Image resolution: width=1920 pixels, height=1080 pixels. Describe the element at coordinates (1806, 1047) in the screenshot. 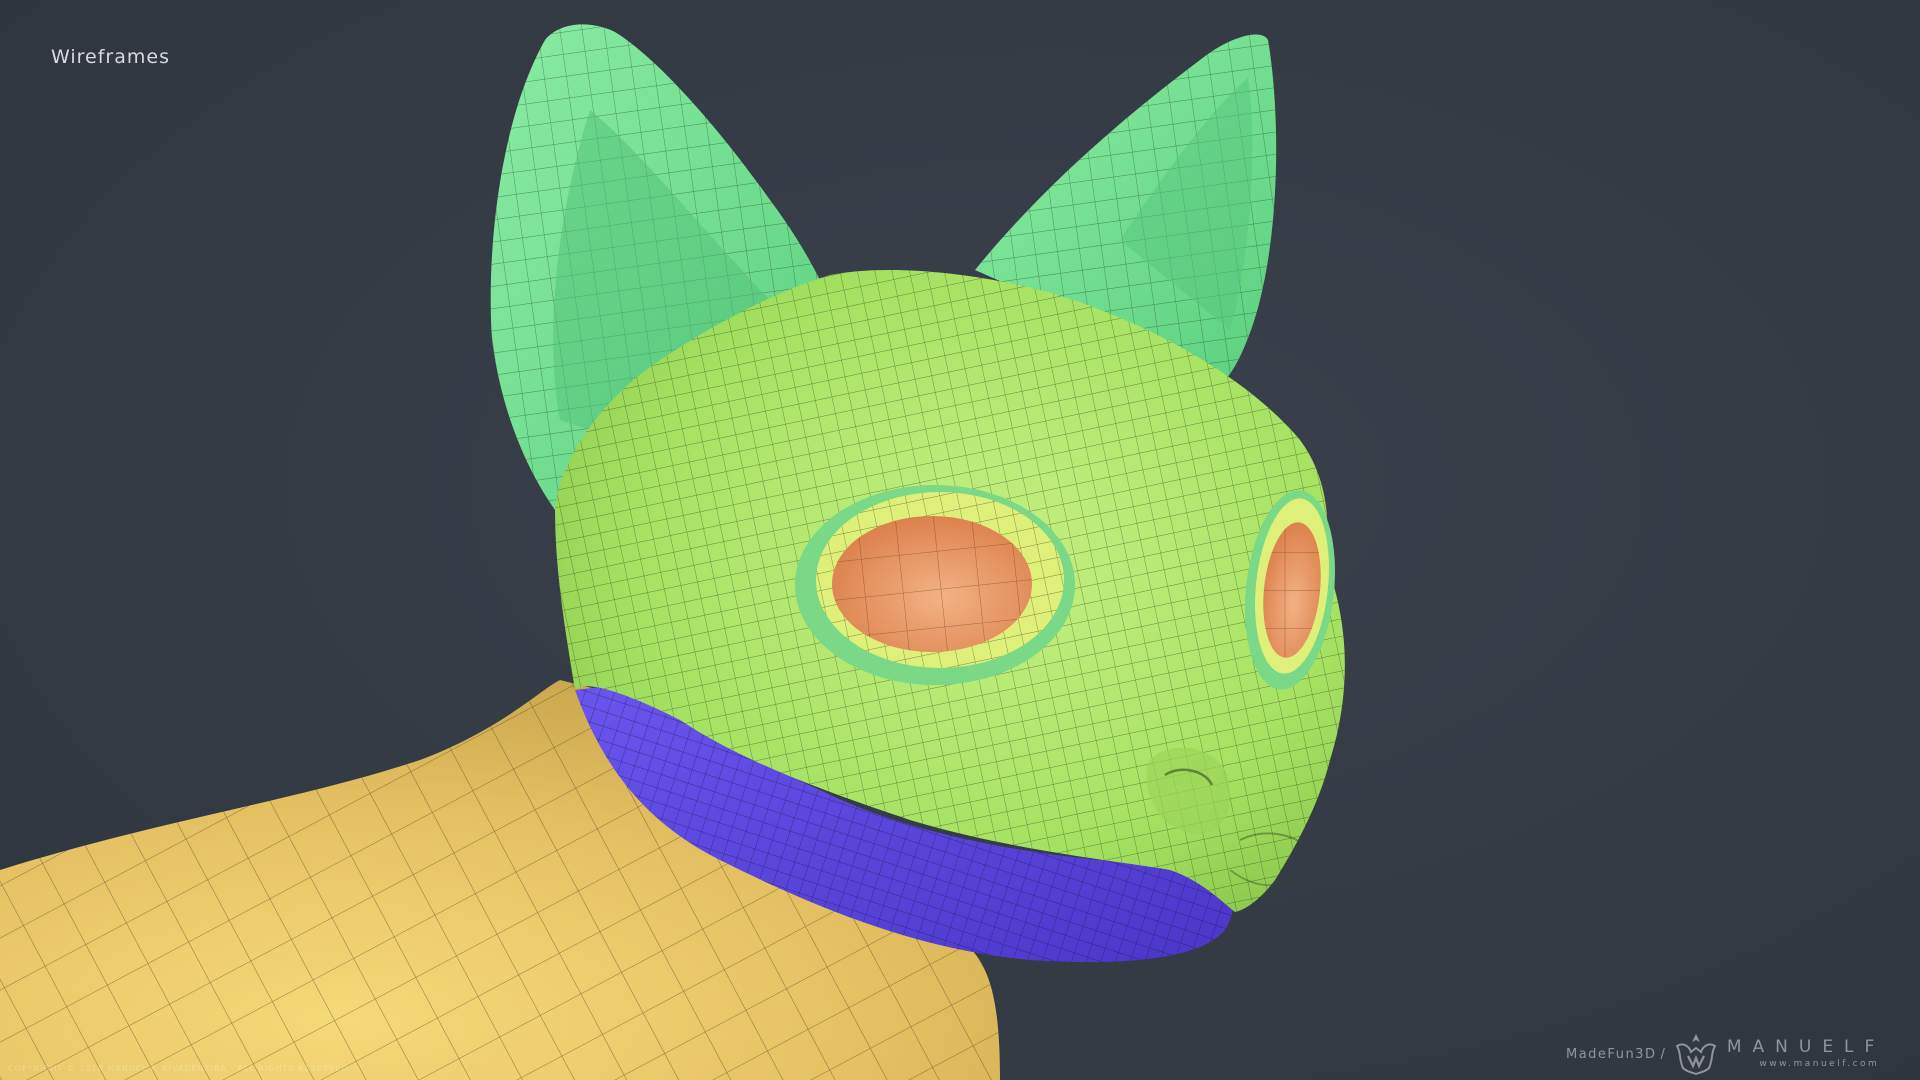

I see `brand-name: MANUELF` at that location.